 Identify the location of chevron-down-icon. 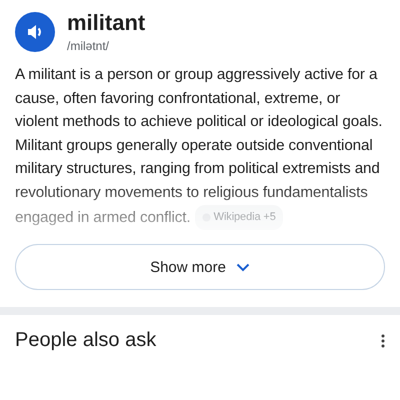
(243, 267).